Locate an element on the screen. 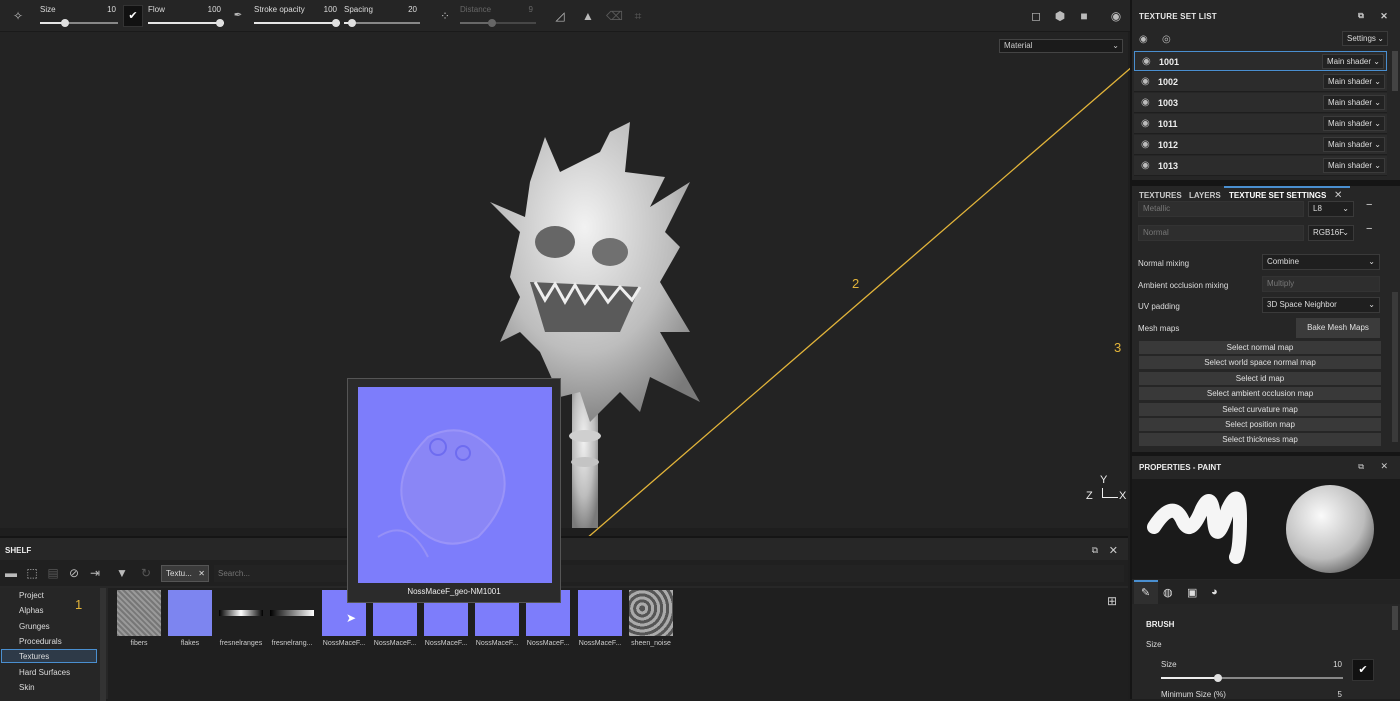 Image resolution: width=1400 pixels, height=701 pixels. select-curvature-map-button: Select curvature map is located at coordinates (1260, 409).